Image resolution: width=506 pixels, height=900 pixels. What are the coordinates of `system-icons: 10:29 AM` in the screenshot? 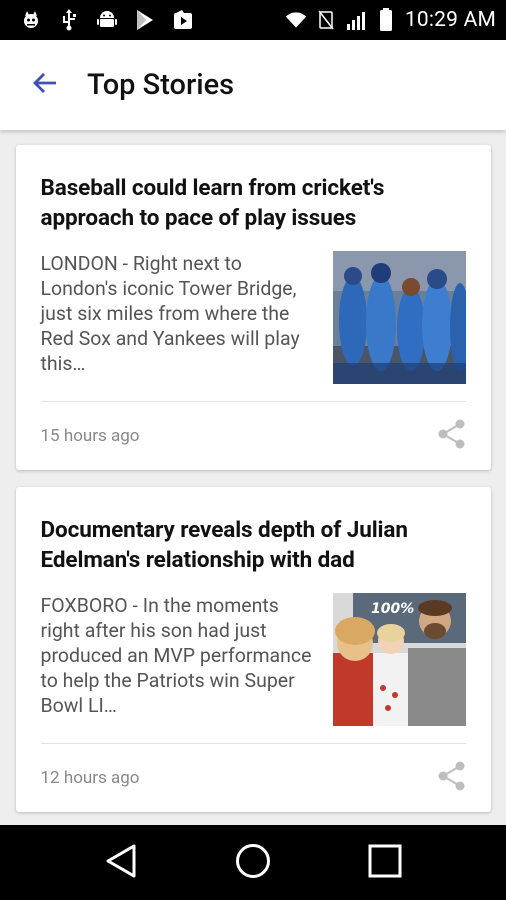 It's located at (390, 20).